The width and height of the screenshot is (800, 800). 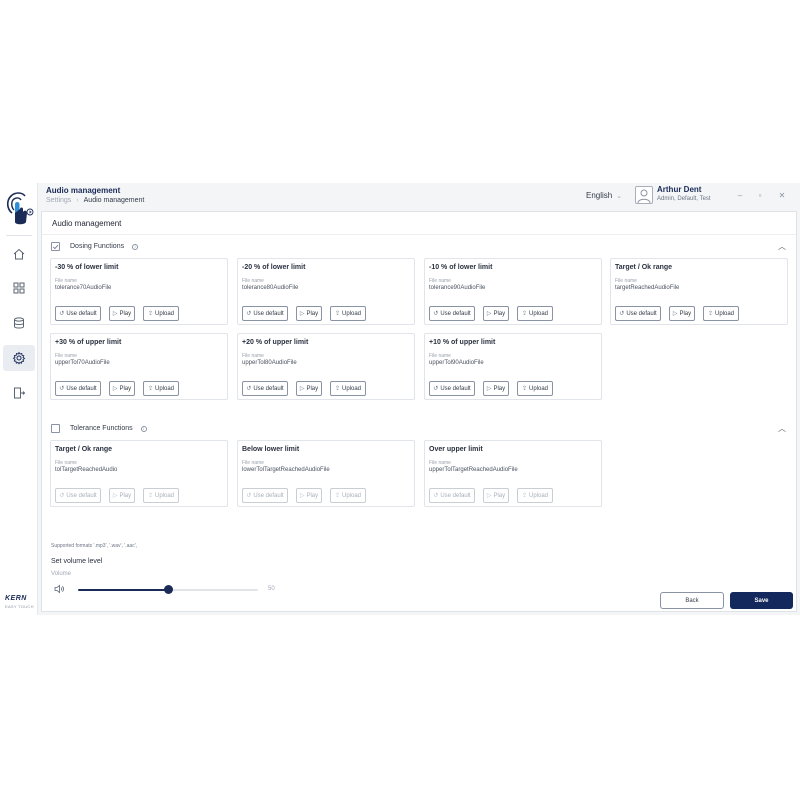 I want to click on sidebar-item-database, so click(x=19, y=323).